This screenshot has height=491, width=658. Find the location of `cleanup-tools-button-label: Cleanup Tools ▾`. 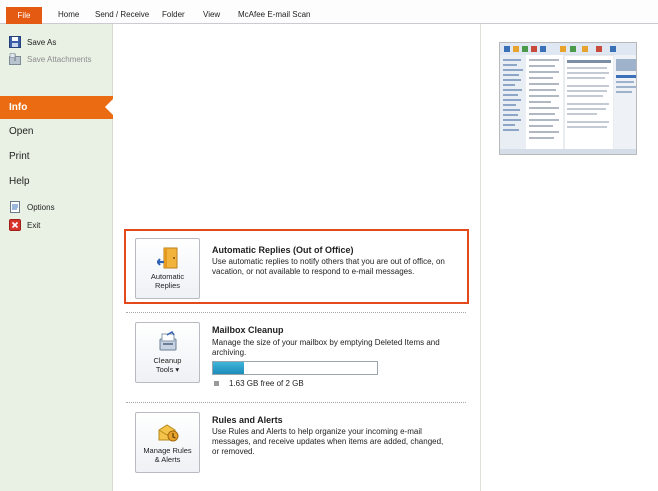

cleanup-tools-button-label: Cleanup Tools ▾ is located at coordinates (167, 365).